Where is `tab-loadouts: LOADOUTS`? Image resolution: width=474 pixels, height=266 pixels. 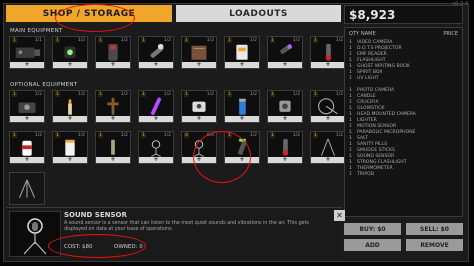 tab-loadouts: LOADOUTS is located at coordinates (258, 13).